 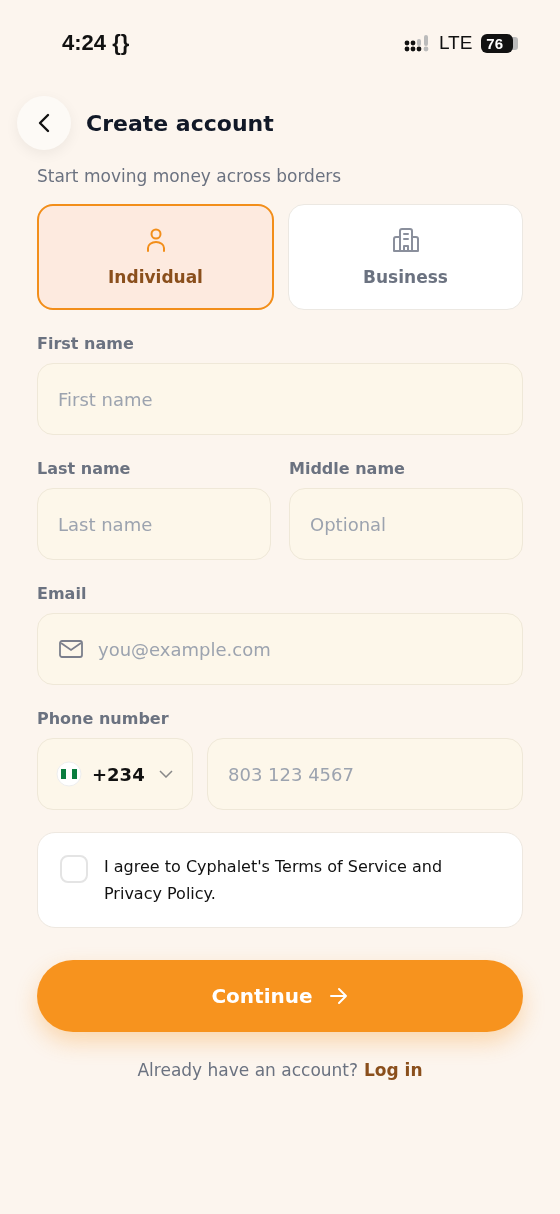 What do you see at coordinates (180, 123) in the screenshot?
I see `page-title: Create account` at bounding box center [180, 123].